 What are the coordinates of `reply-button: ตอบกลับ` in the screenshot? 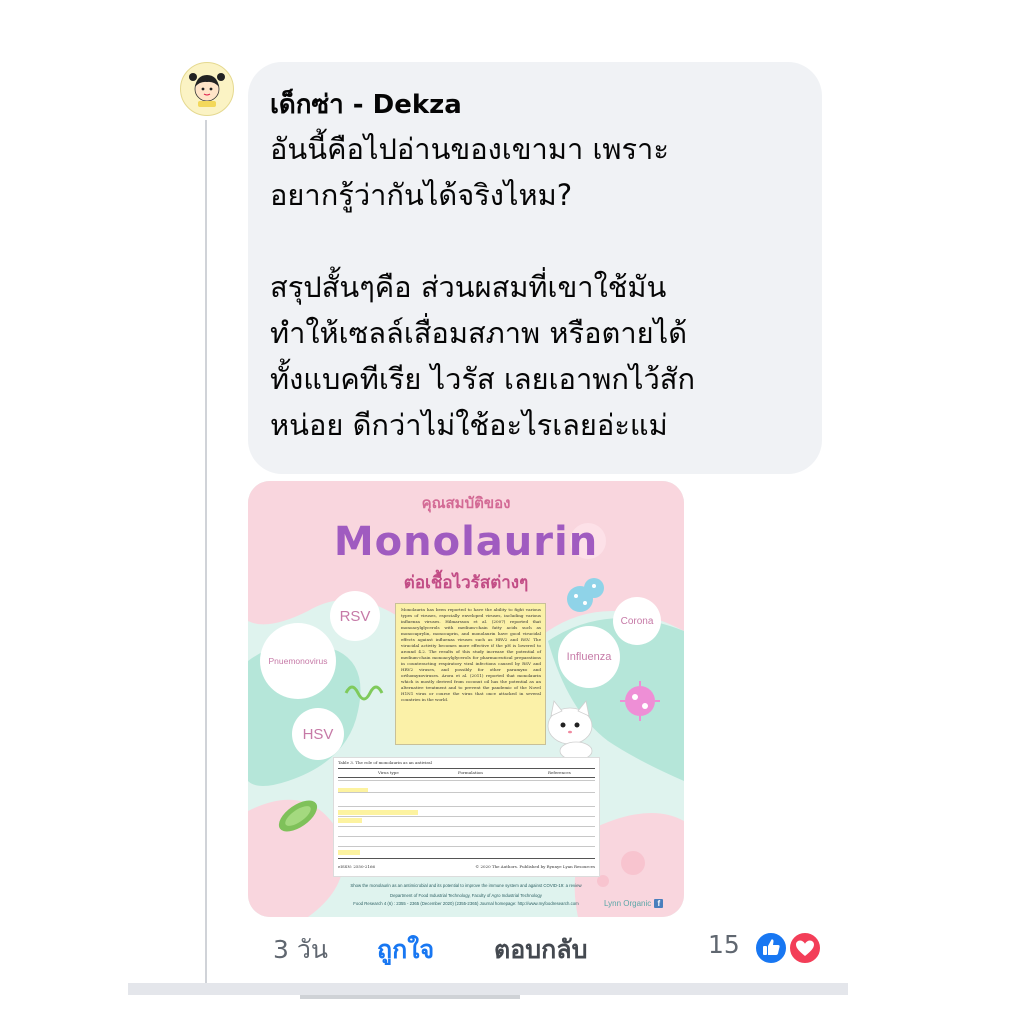 It's located at (540, 950).